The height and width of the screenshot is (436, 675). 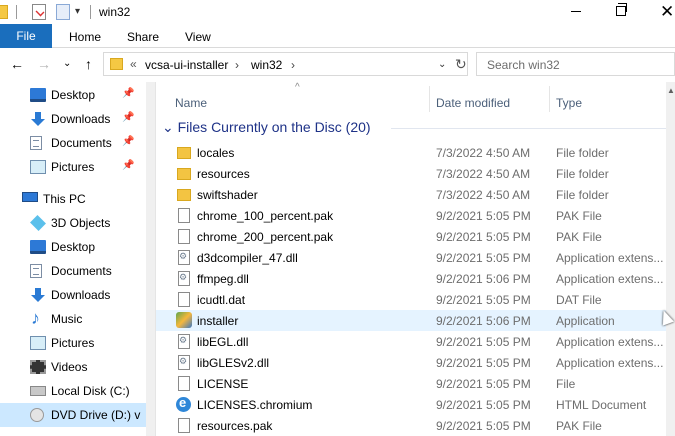 I want to click on nav-item-music: Music, so click(x=77, y=319).